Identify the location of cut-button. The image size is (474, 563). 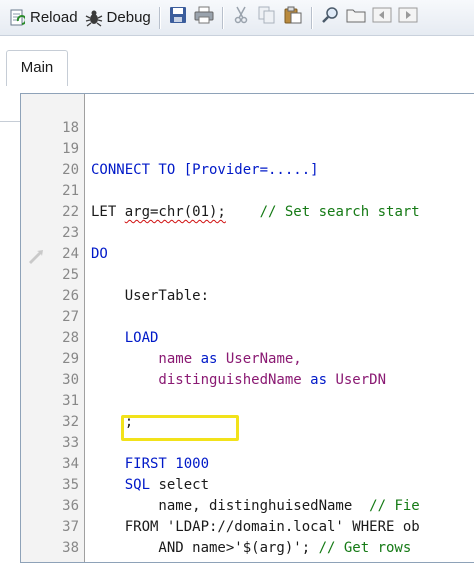
(241, 18).